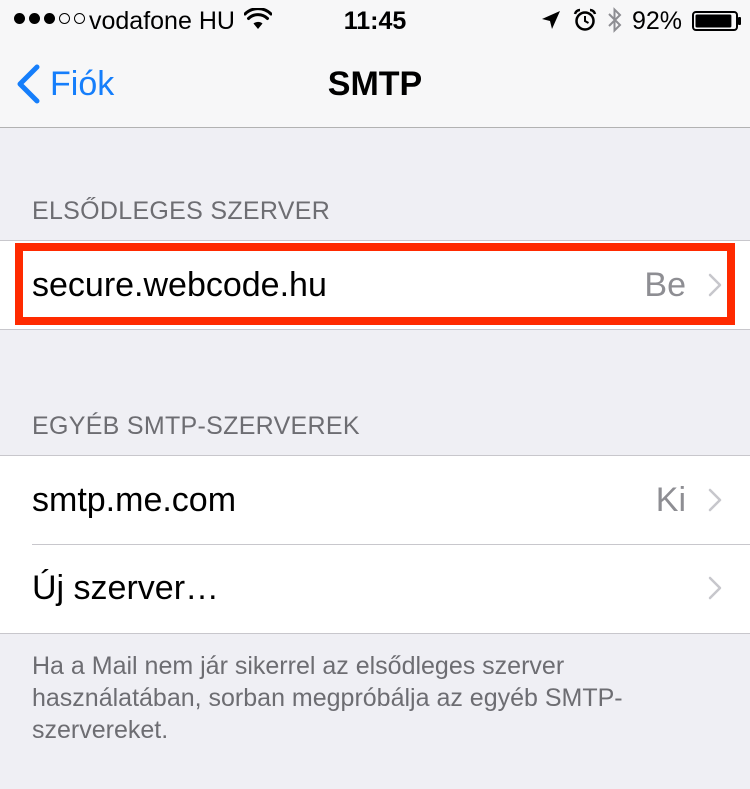 Image resolution: width=750 pixels, height=789 pixels. Describe the element at coordinates (665, 285) in the screenshot. I see `primary-server-status: Be` at that location.